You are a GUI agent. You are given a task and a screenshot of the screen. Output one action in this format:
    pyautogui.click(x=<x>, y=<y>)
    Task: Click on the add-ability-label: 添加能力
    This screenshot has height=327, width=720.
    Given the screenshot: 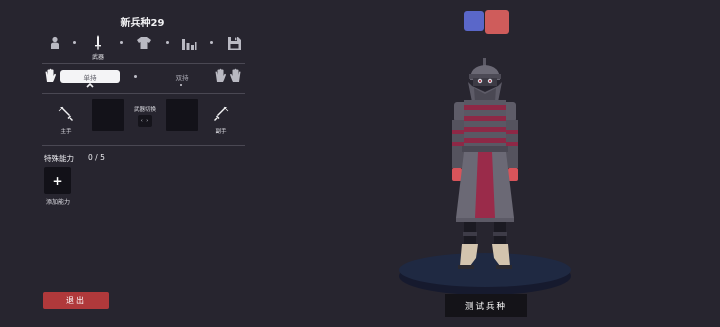 What is the action you would take?
    pyautogui.click(x=57, y=202)
    